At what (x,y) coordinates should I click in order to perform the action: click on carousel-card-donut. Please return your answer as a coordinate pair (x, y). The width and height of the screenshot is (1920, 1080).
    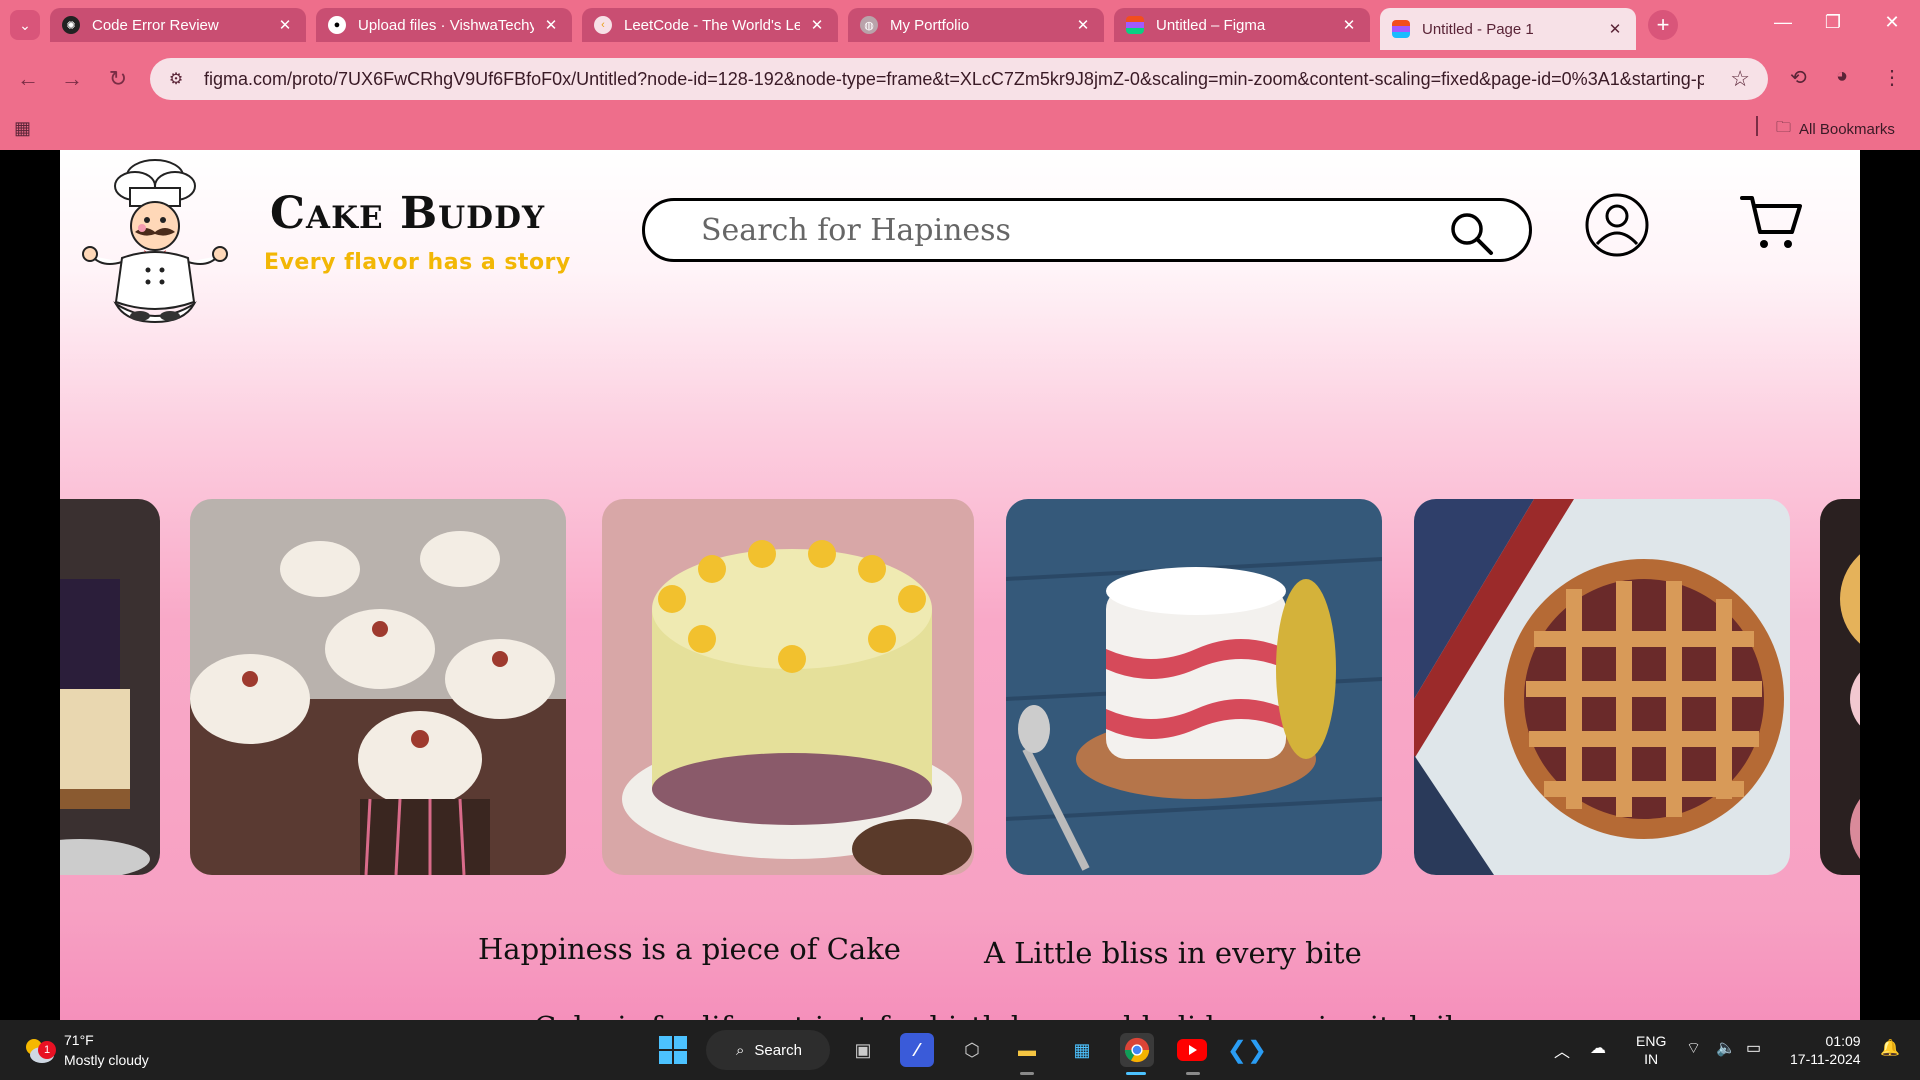
    Looking at the image, I should click on (1840, 687).